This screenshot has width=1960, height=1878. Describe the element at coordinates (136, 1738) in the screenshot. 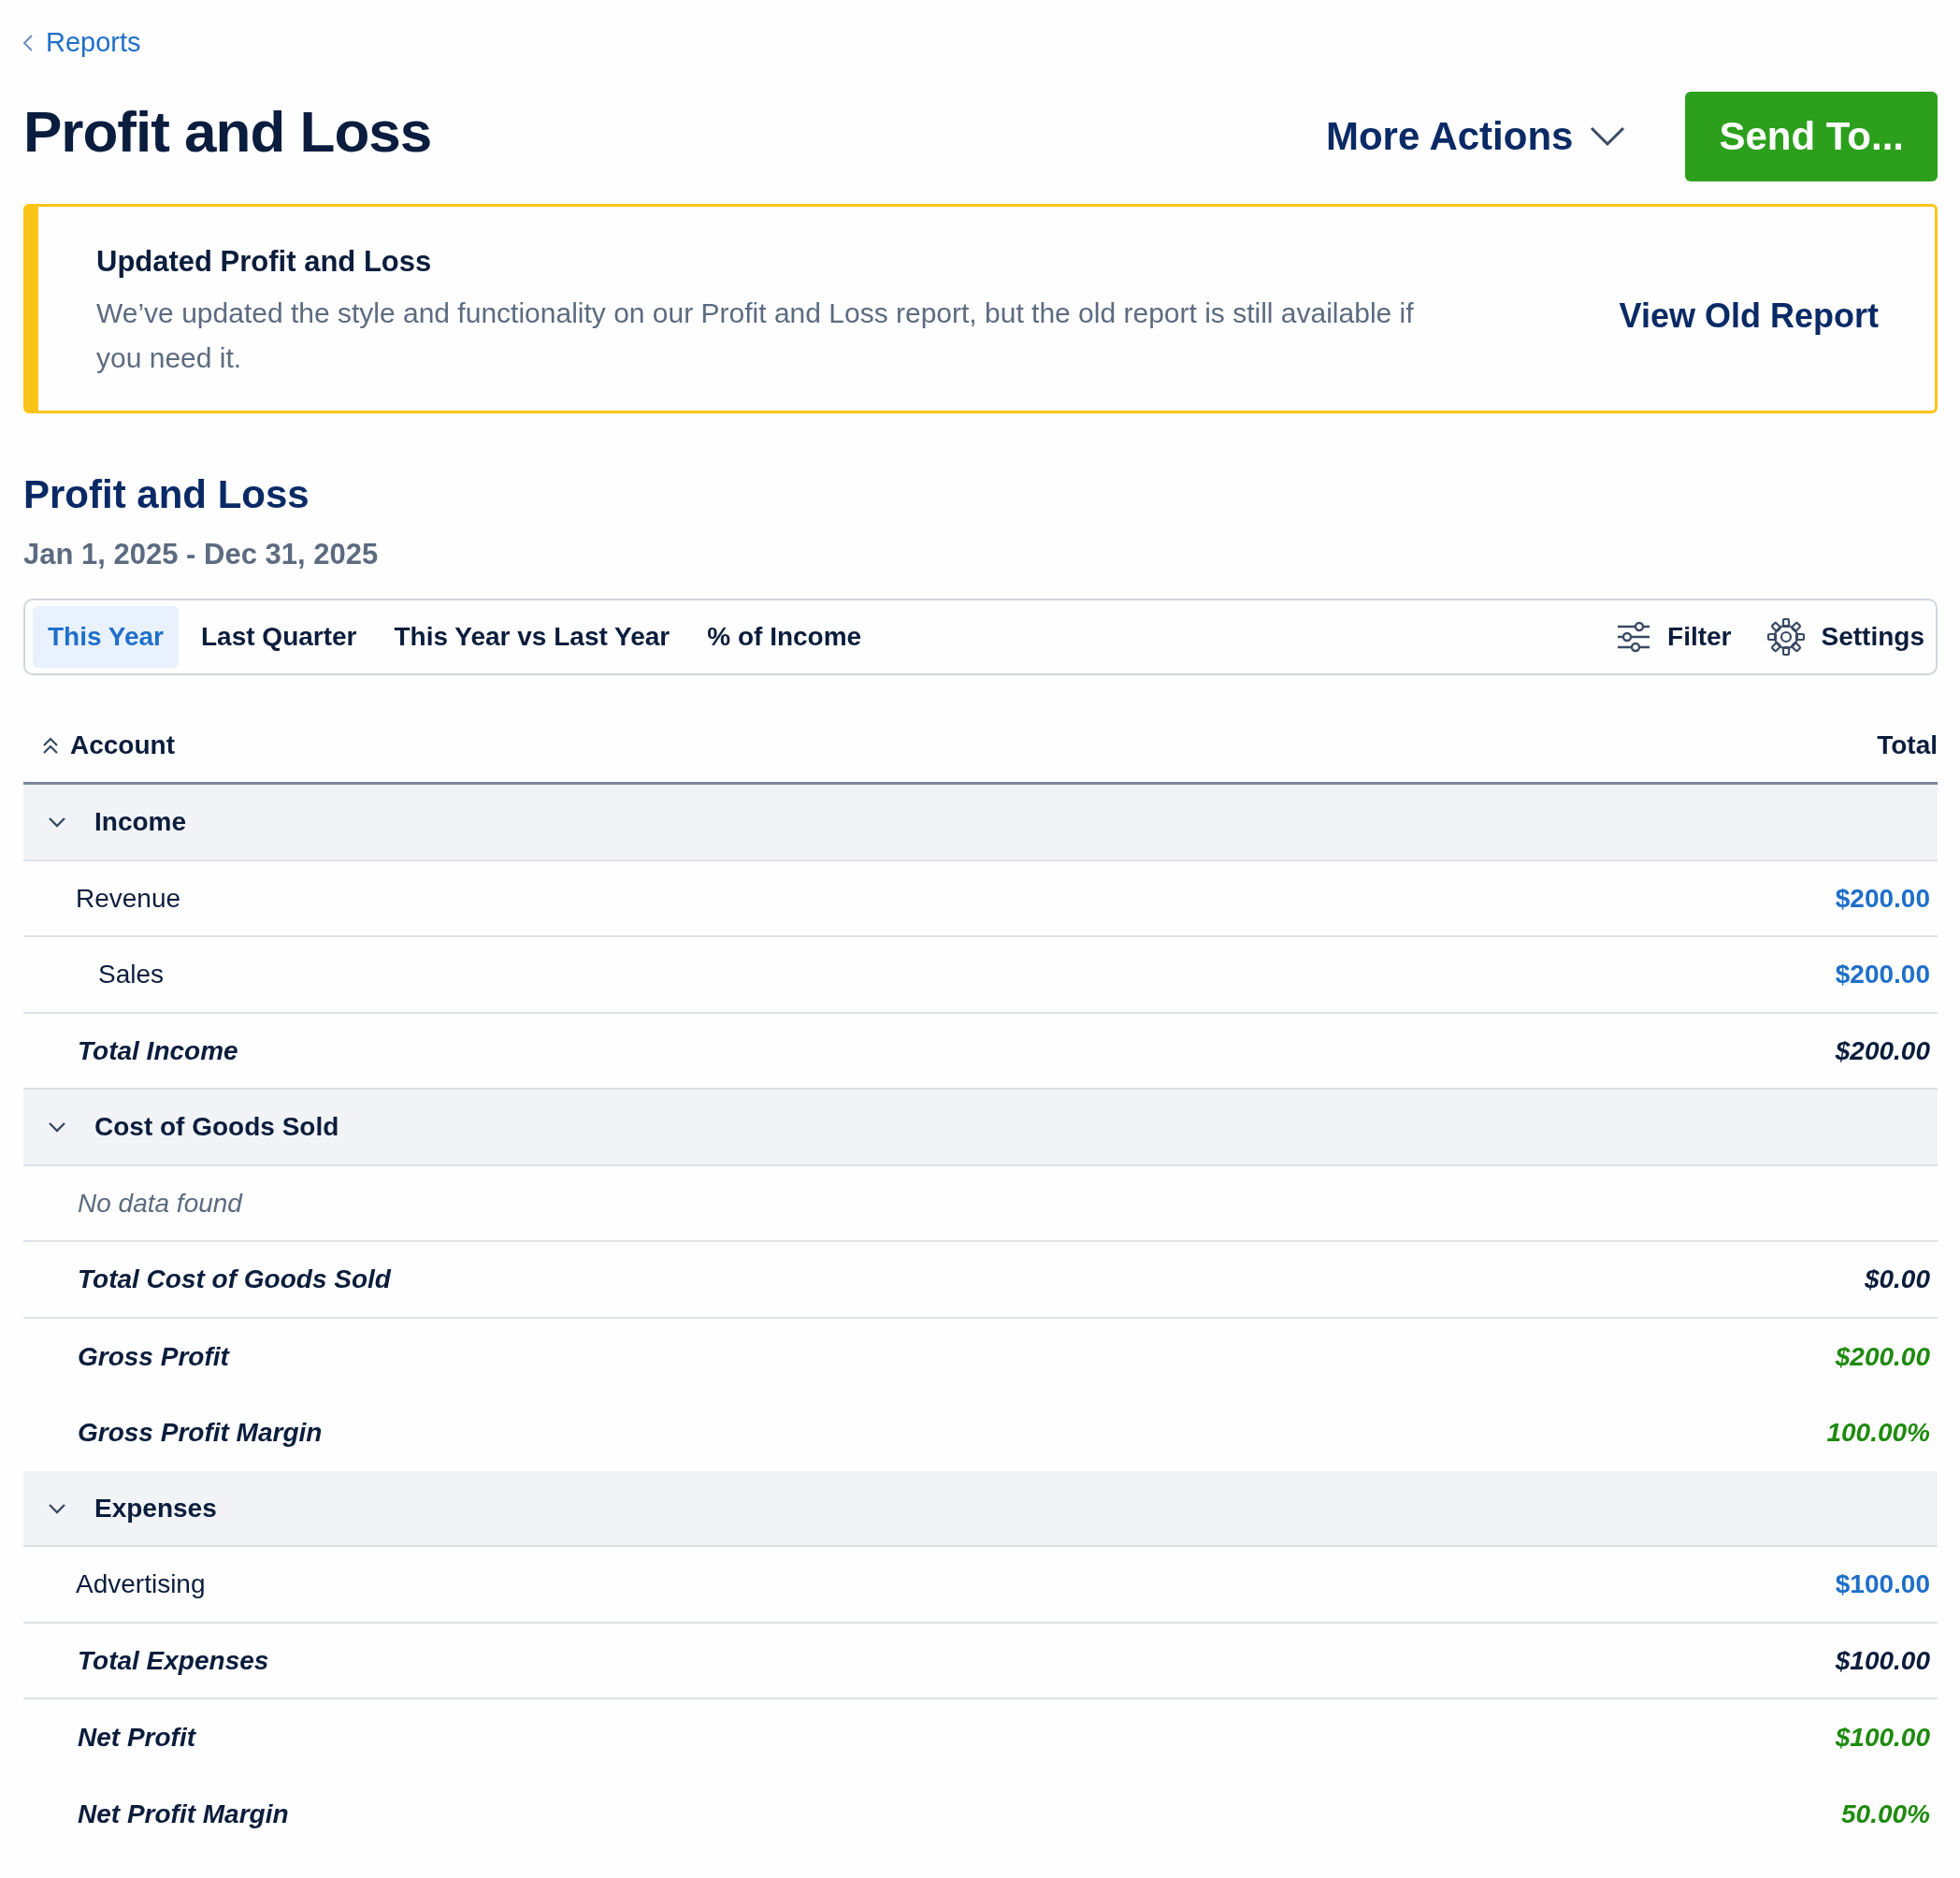

I see `account-label: Net Profit` at that location.